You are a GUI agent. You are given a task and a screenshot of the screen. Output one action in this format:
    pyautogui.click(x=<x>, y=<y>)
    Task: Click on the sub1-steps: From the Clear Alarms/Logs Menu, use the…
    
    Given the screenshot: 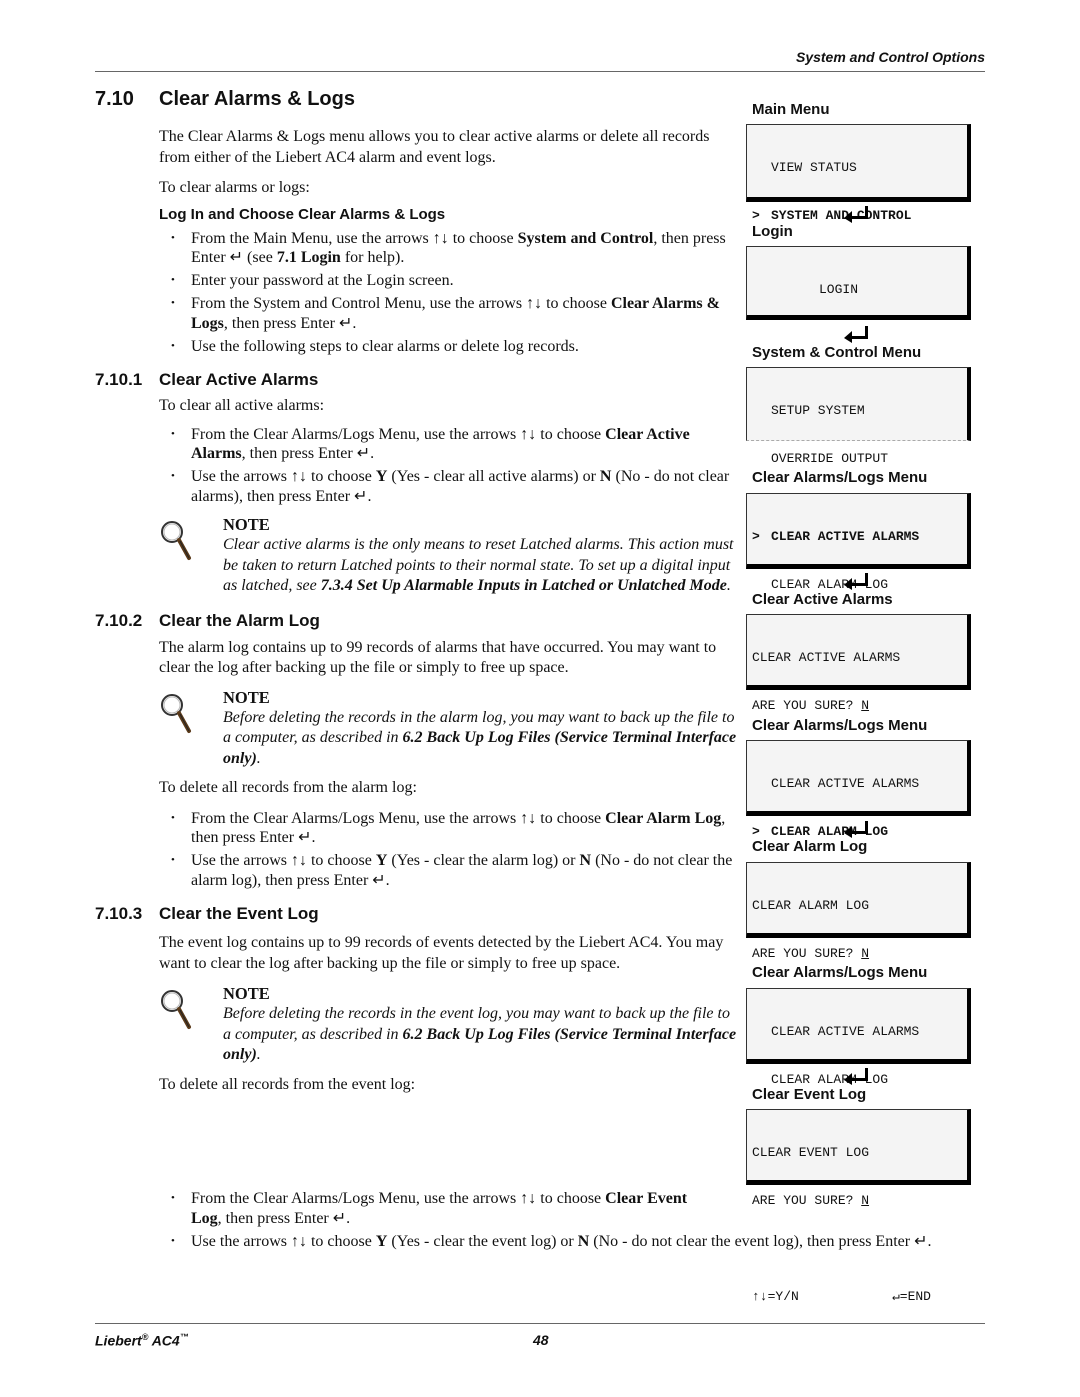 What is the action you would take?
    pyautogui.click(x=455, y=466)
    